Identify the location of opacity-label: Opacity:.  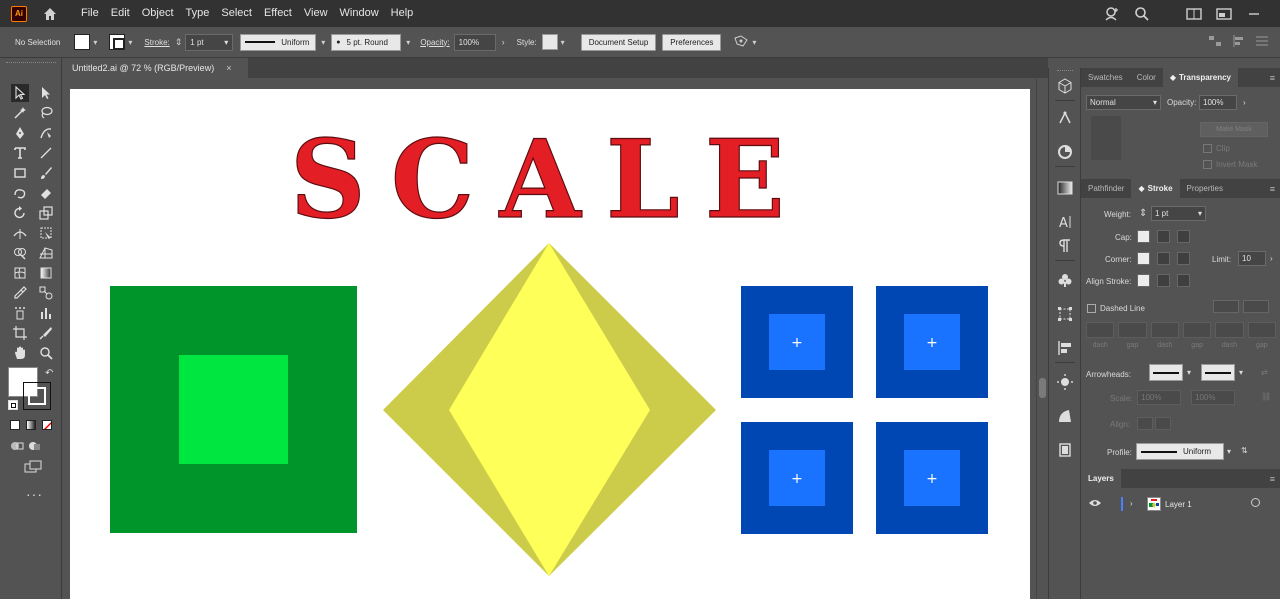
(434, 42).